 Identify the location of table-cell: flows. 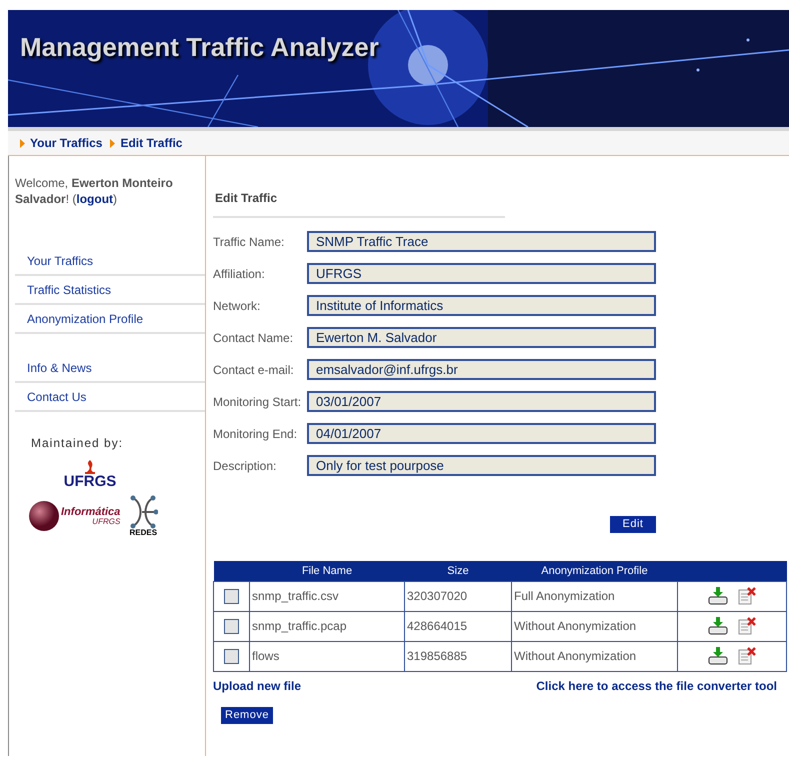
(327, 656).